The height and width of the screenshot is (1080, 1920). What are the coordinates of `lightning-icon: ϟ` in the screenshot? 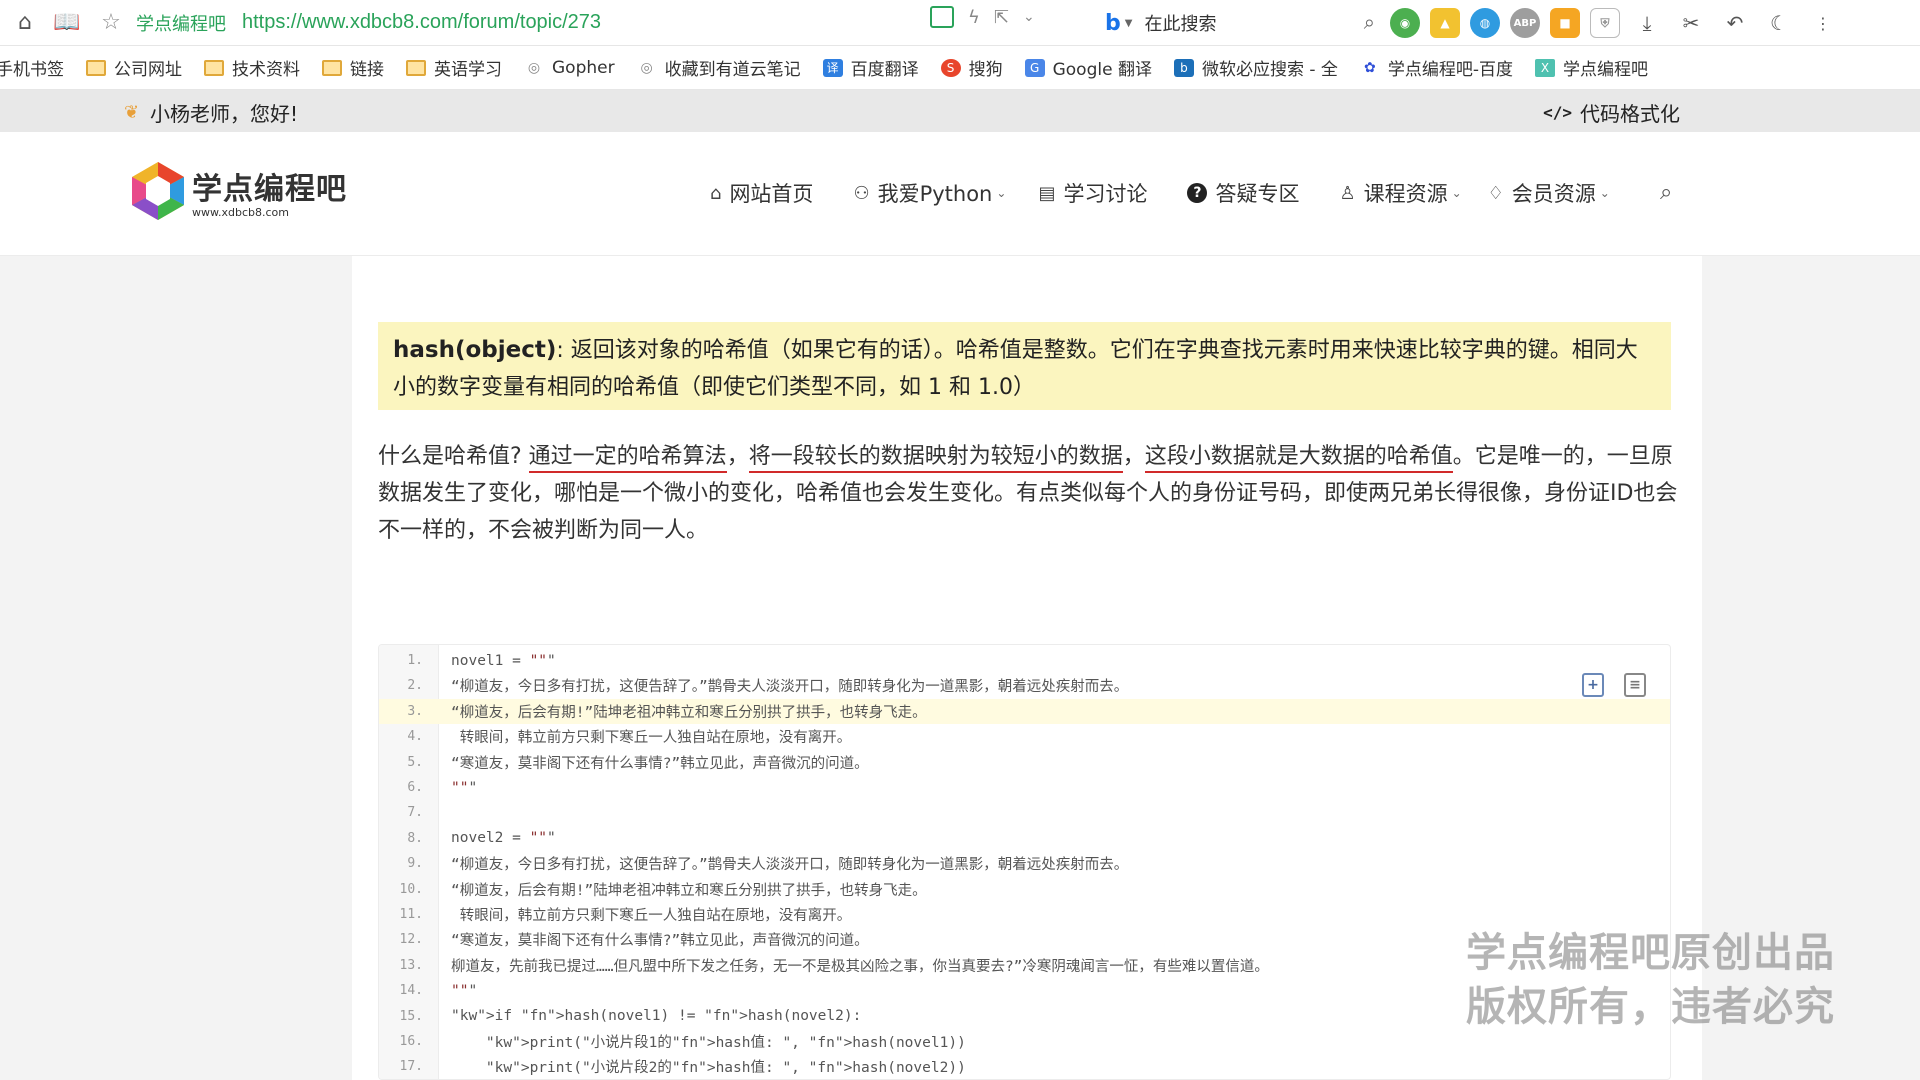 It's located at (974, 17).